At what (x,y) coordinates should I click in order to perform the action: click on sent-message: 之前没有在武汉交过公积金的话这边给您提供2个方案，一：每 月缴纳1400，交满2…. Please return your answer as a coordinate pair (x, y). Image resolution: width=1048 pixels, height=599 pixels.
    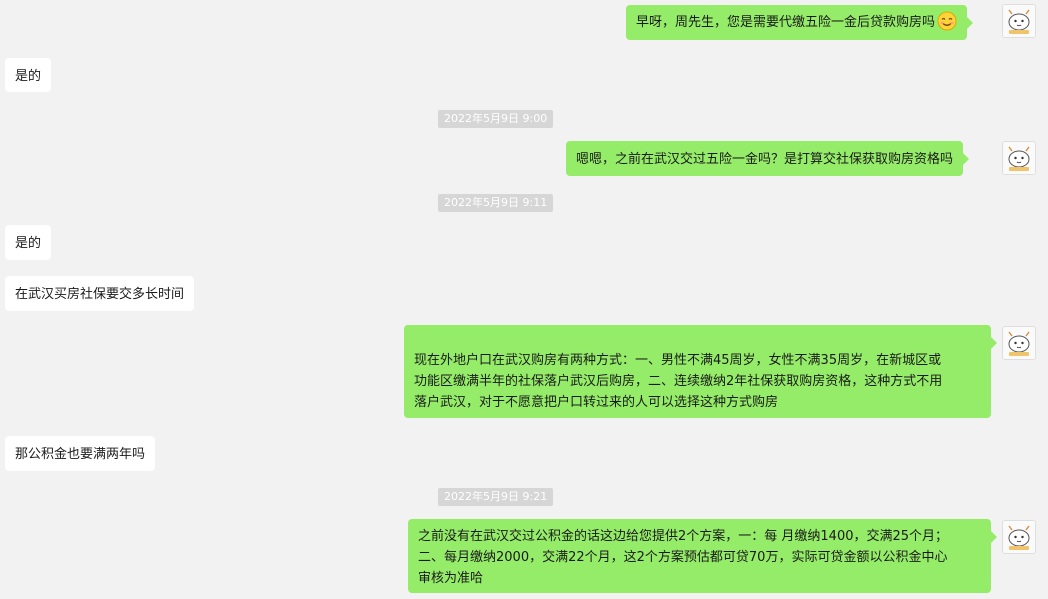
    Looking at the image, I should click on (702, 556).